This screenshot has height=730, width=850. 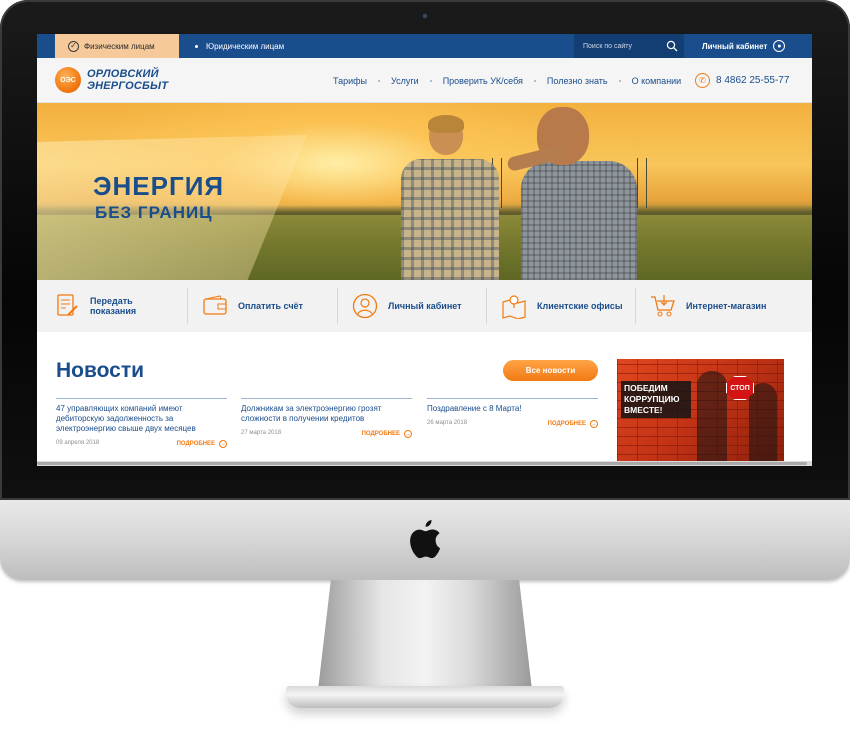 I want to click on hero-man, so click(x=579, y=220).